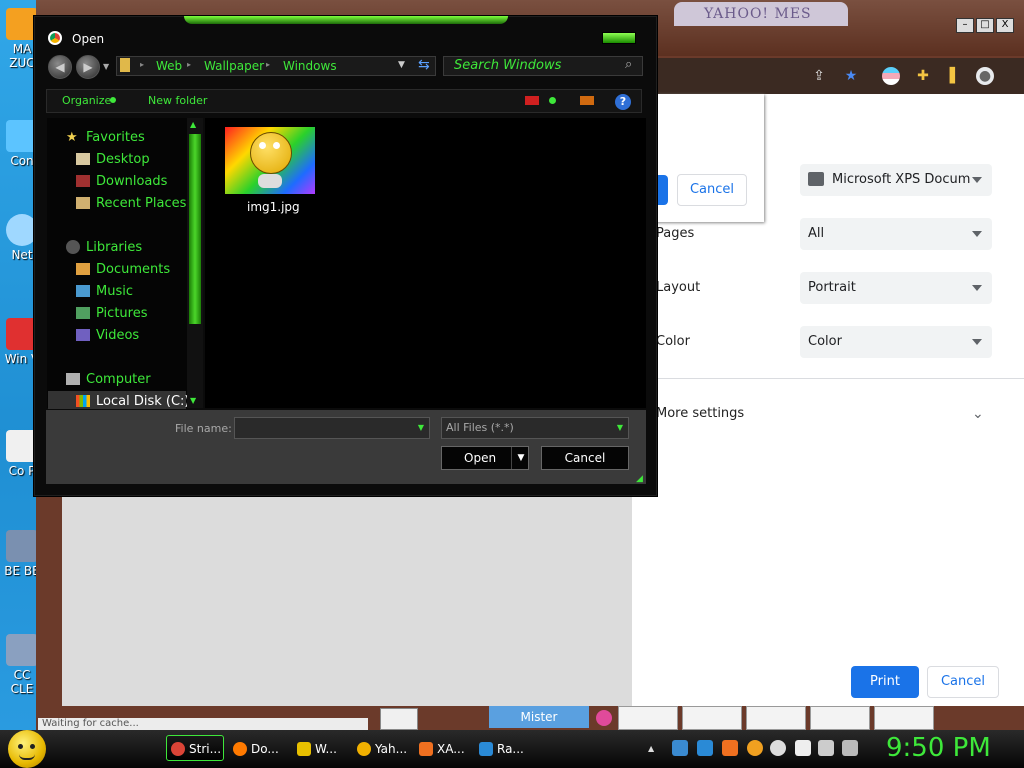 The width and height of the screenshot is (1024, 768). I want to click on view-dropdown-icon, so click(552, 100).